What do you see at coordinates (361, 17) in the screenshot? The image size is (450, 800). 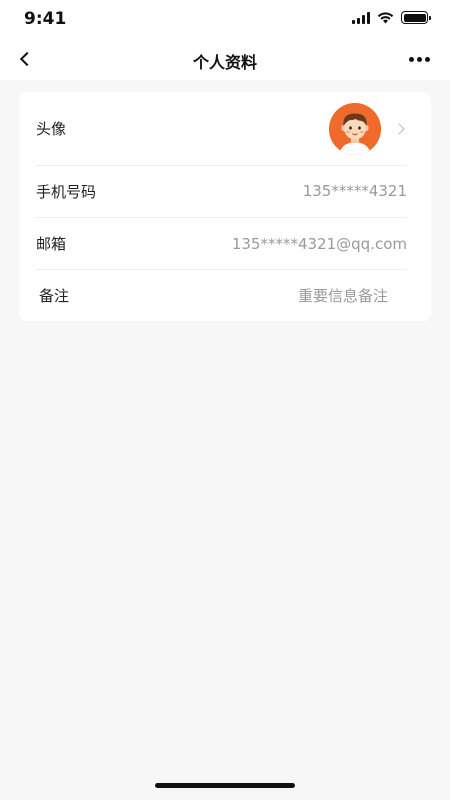 I see `cellular-signal-icon` at bounding box center [361, 17].